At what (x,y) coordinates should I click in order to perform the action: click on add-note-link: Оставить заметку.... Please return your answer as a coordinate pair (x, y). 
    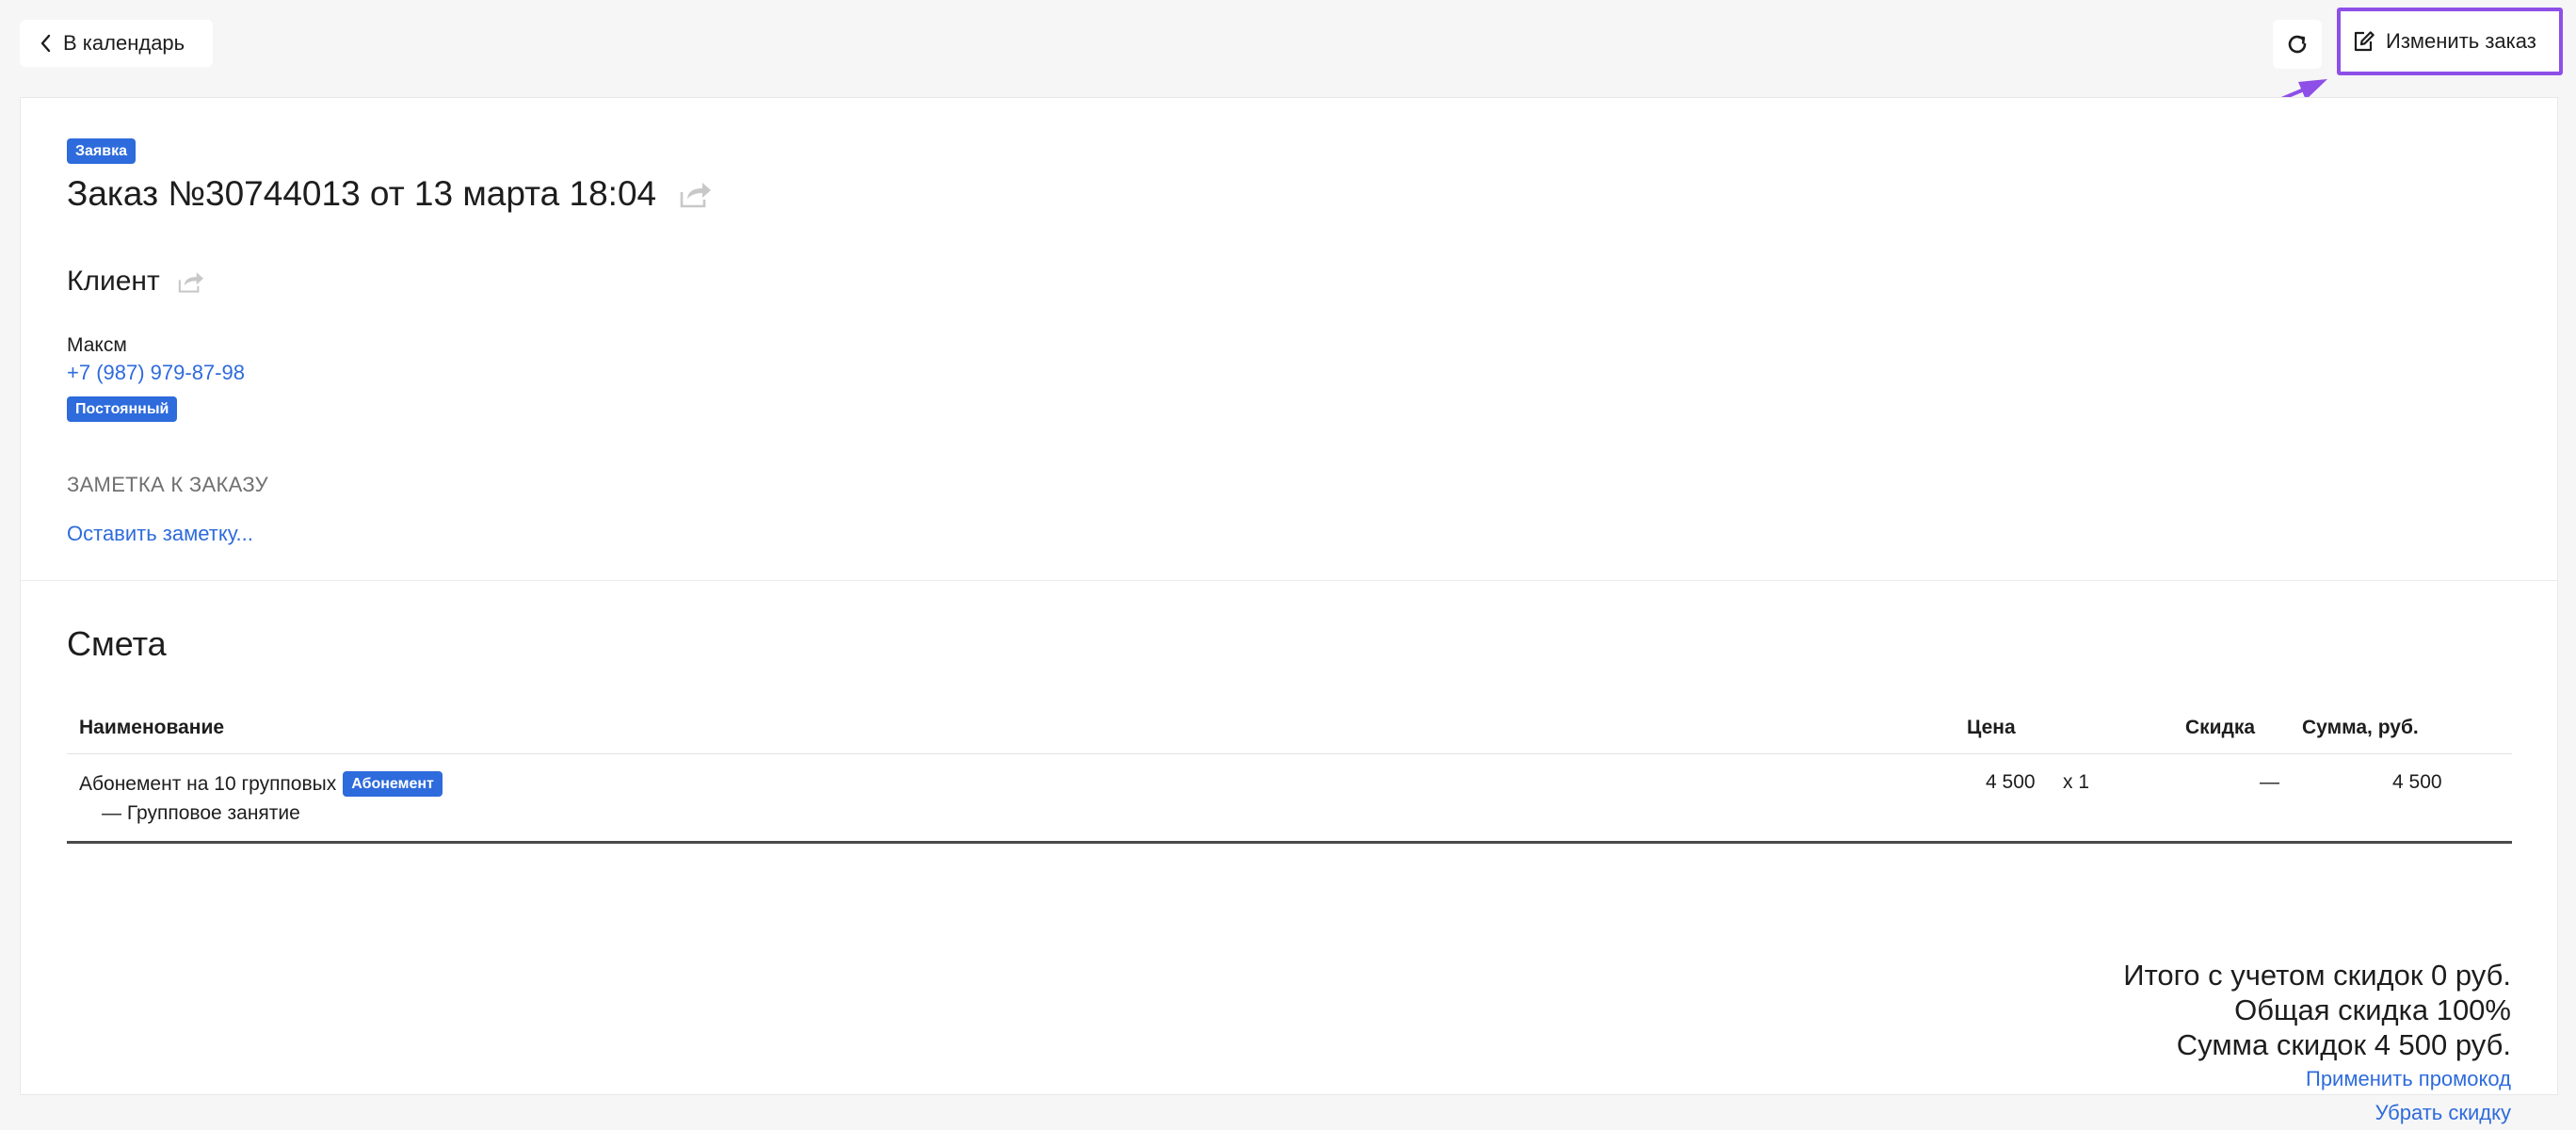
    Looking at the image, I should click on (160, 534).